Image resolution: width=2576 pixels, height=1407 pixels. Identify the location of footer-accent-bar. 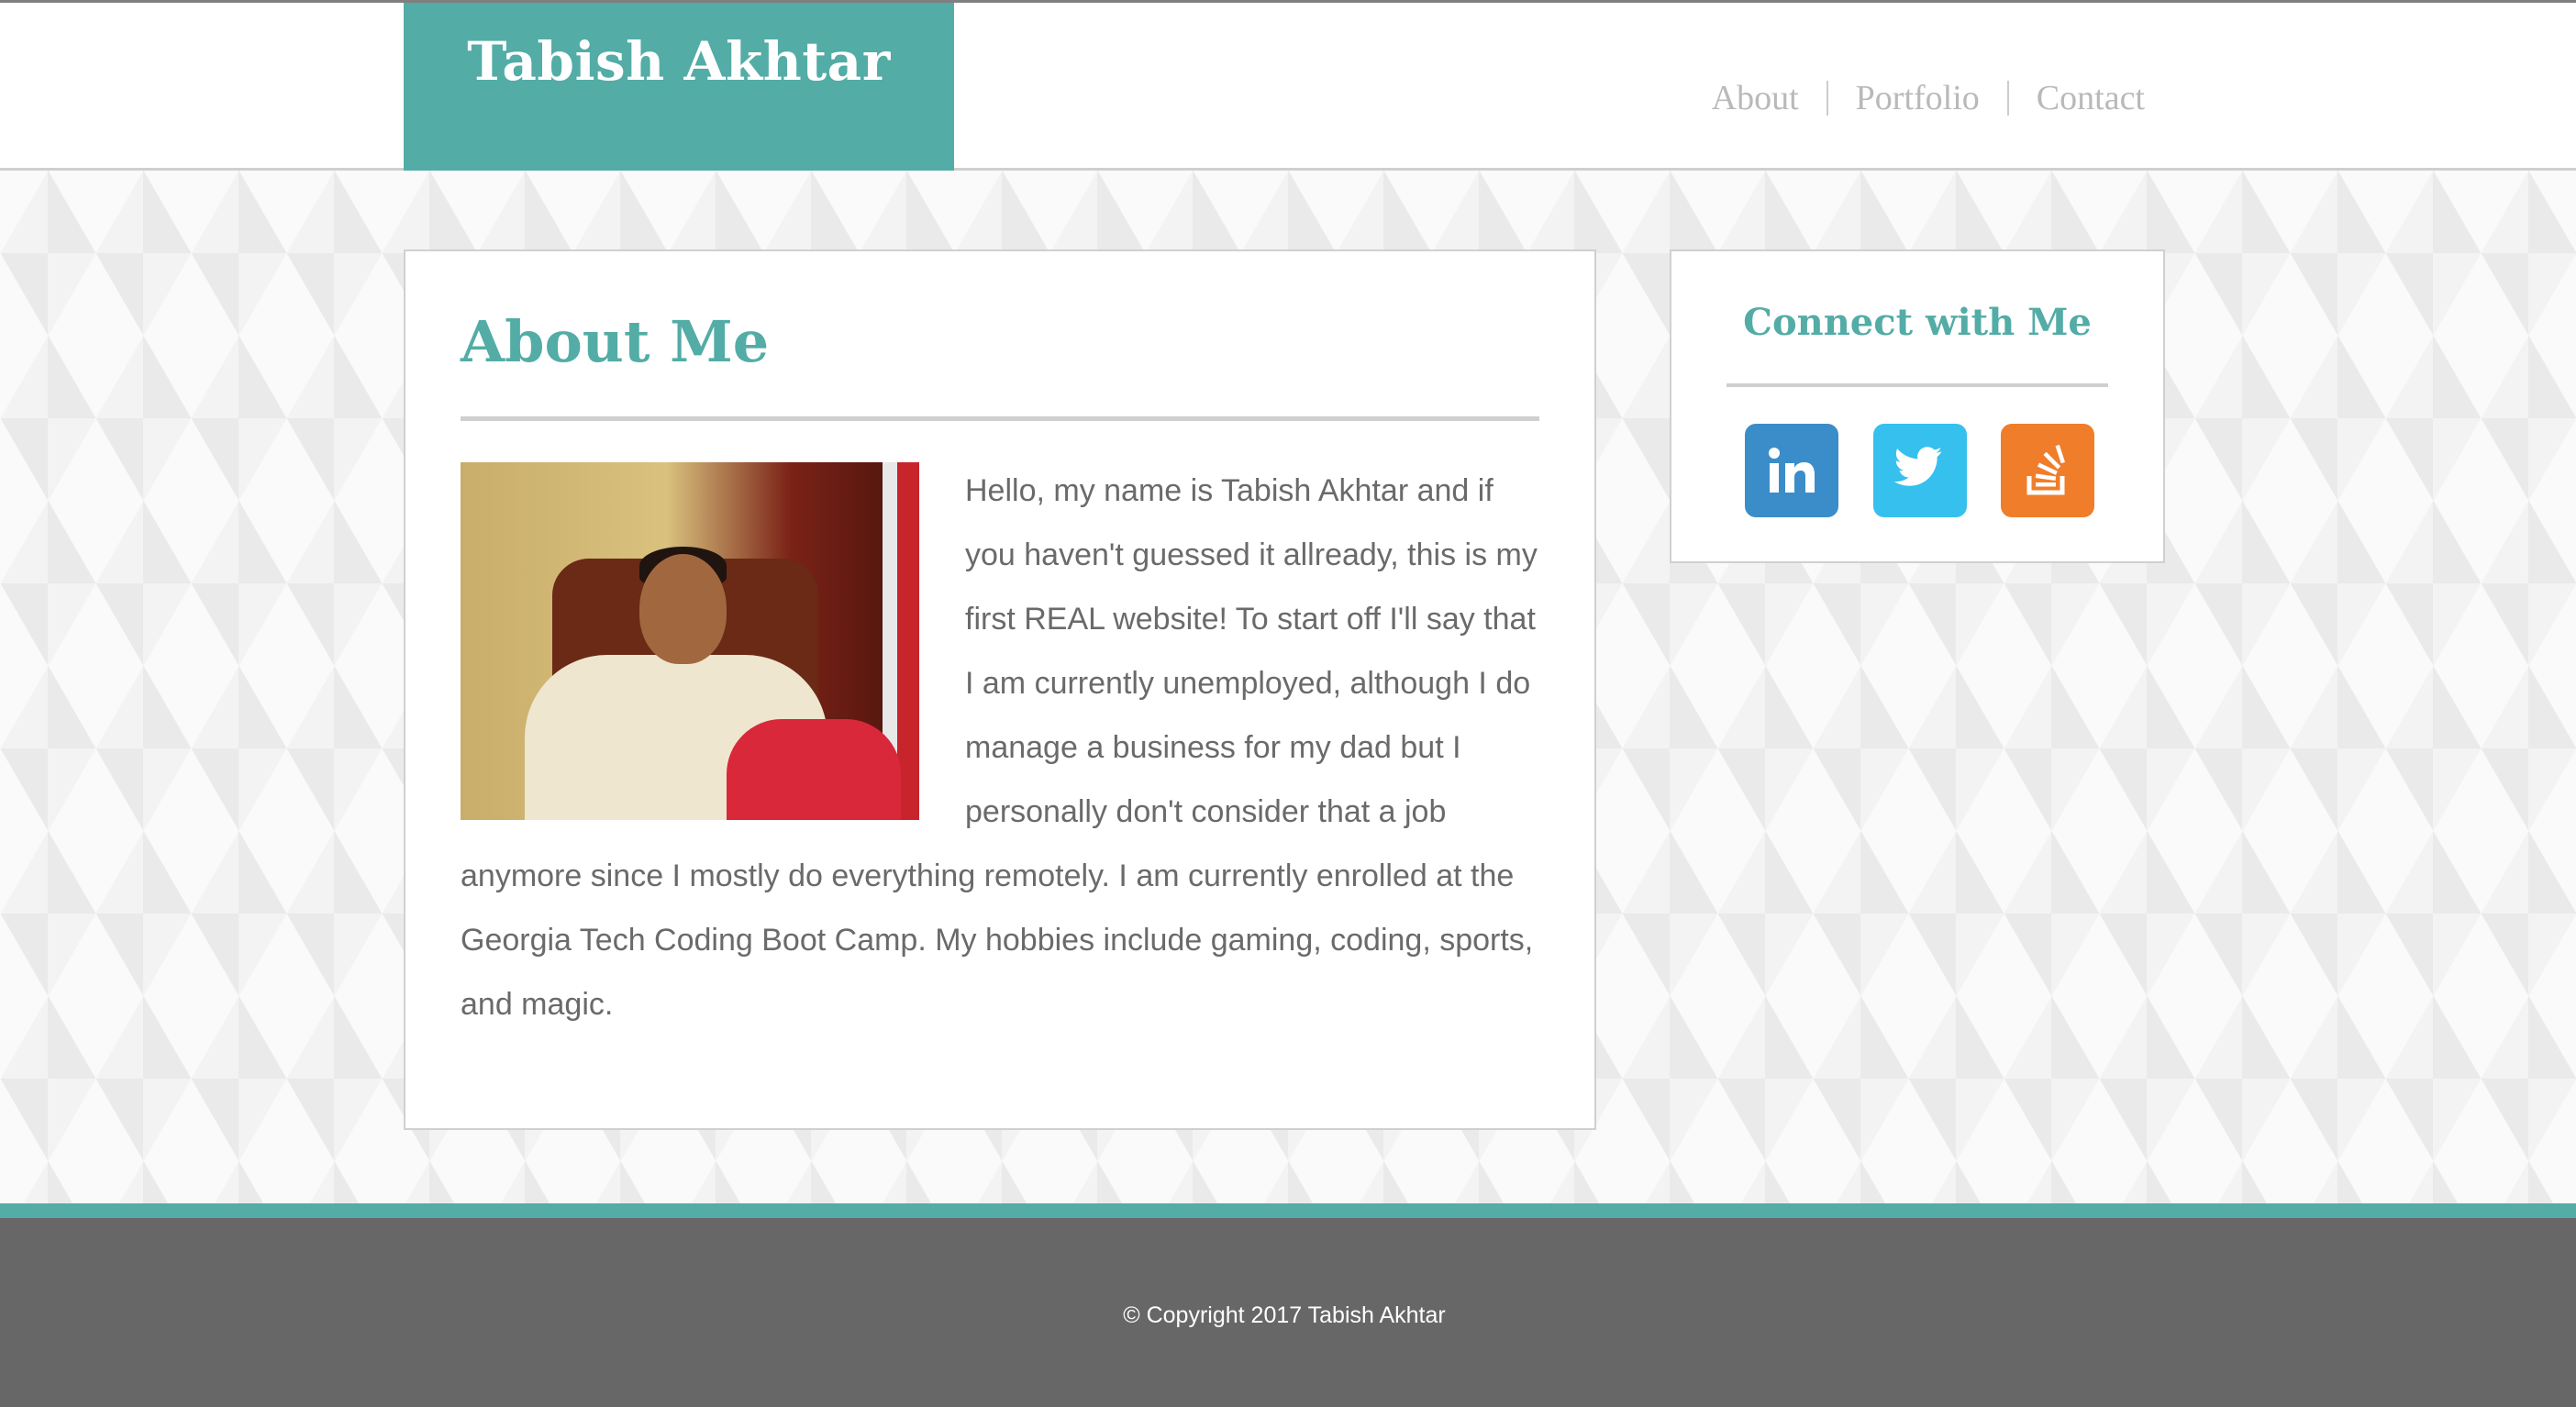
(1288, 1210).